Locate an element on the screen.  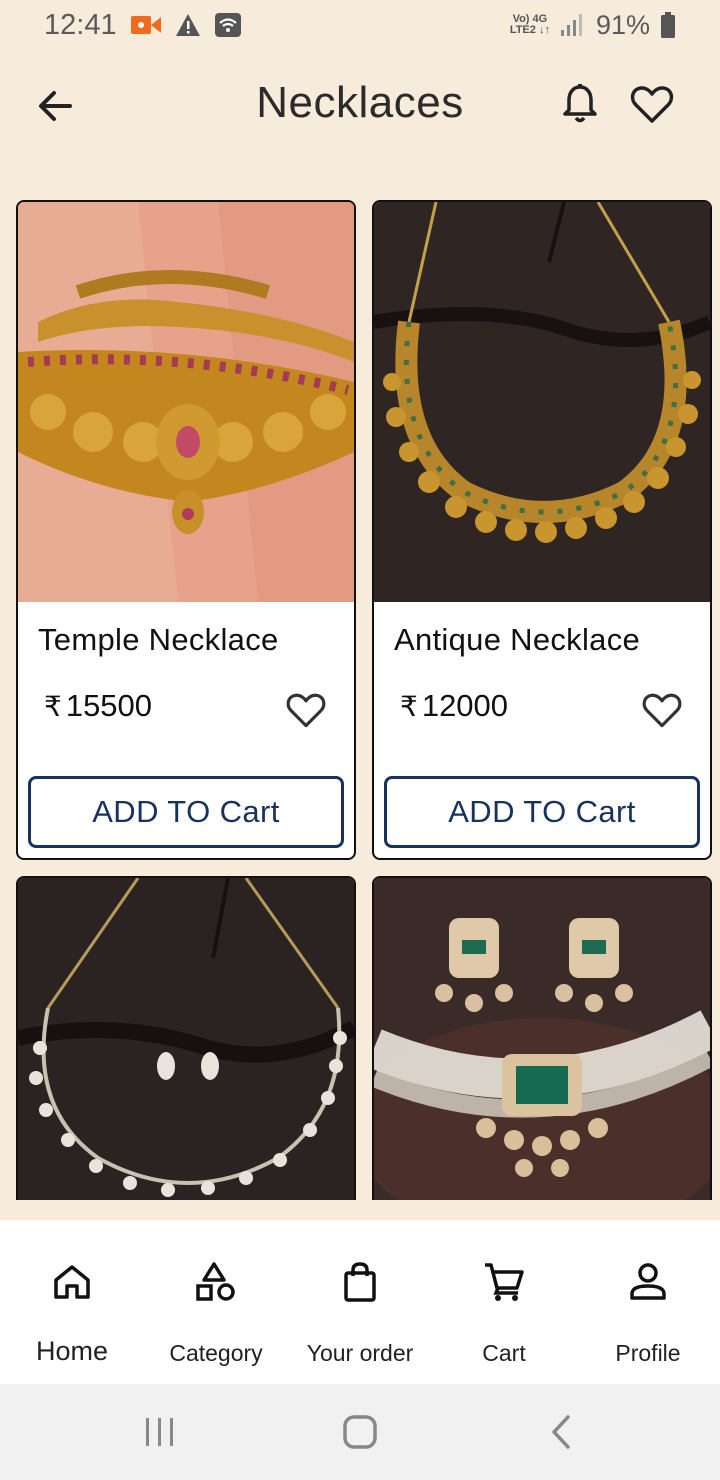
bottom-navigation: Home Category Your order Cart Profile is located at coordinates (360, 1302).